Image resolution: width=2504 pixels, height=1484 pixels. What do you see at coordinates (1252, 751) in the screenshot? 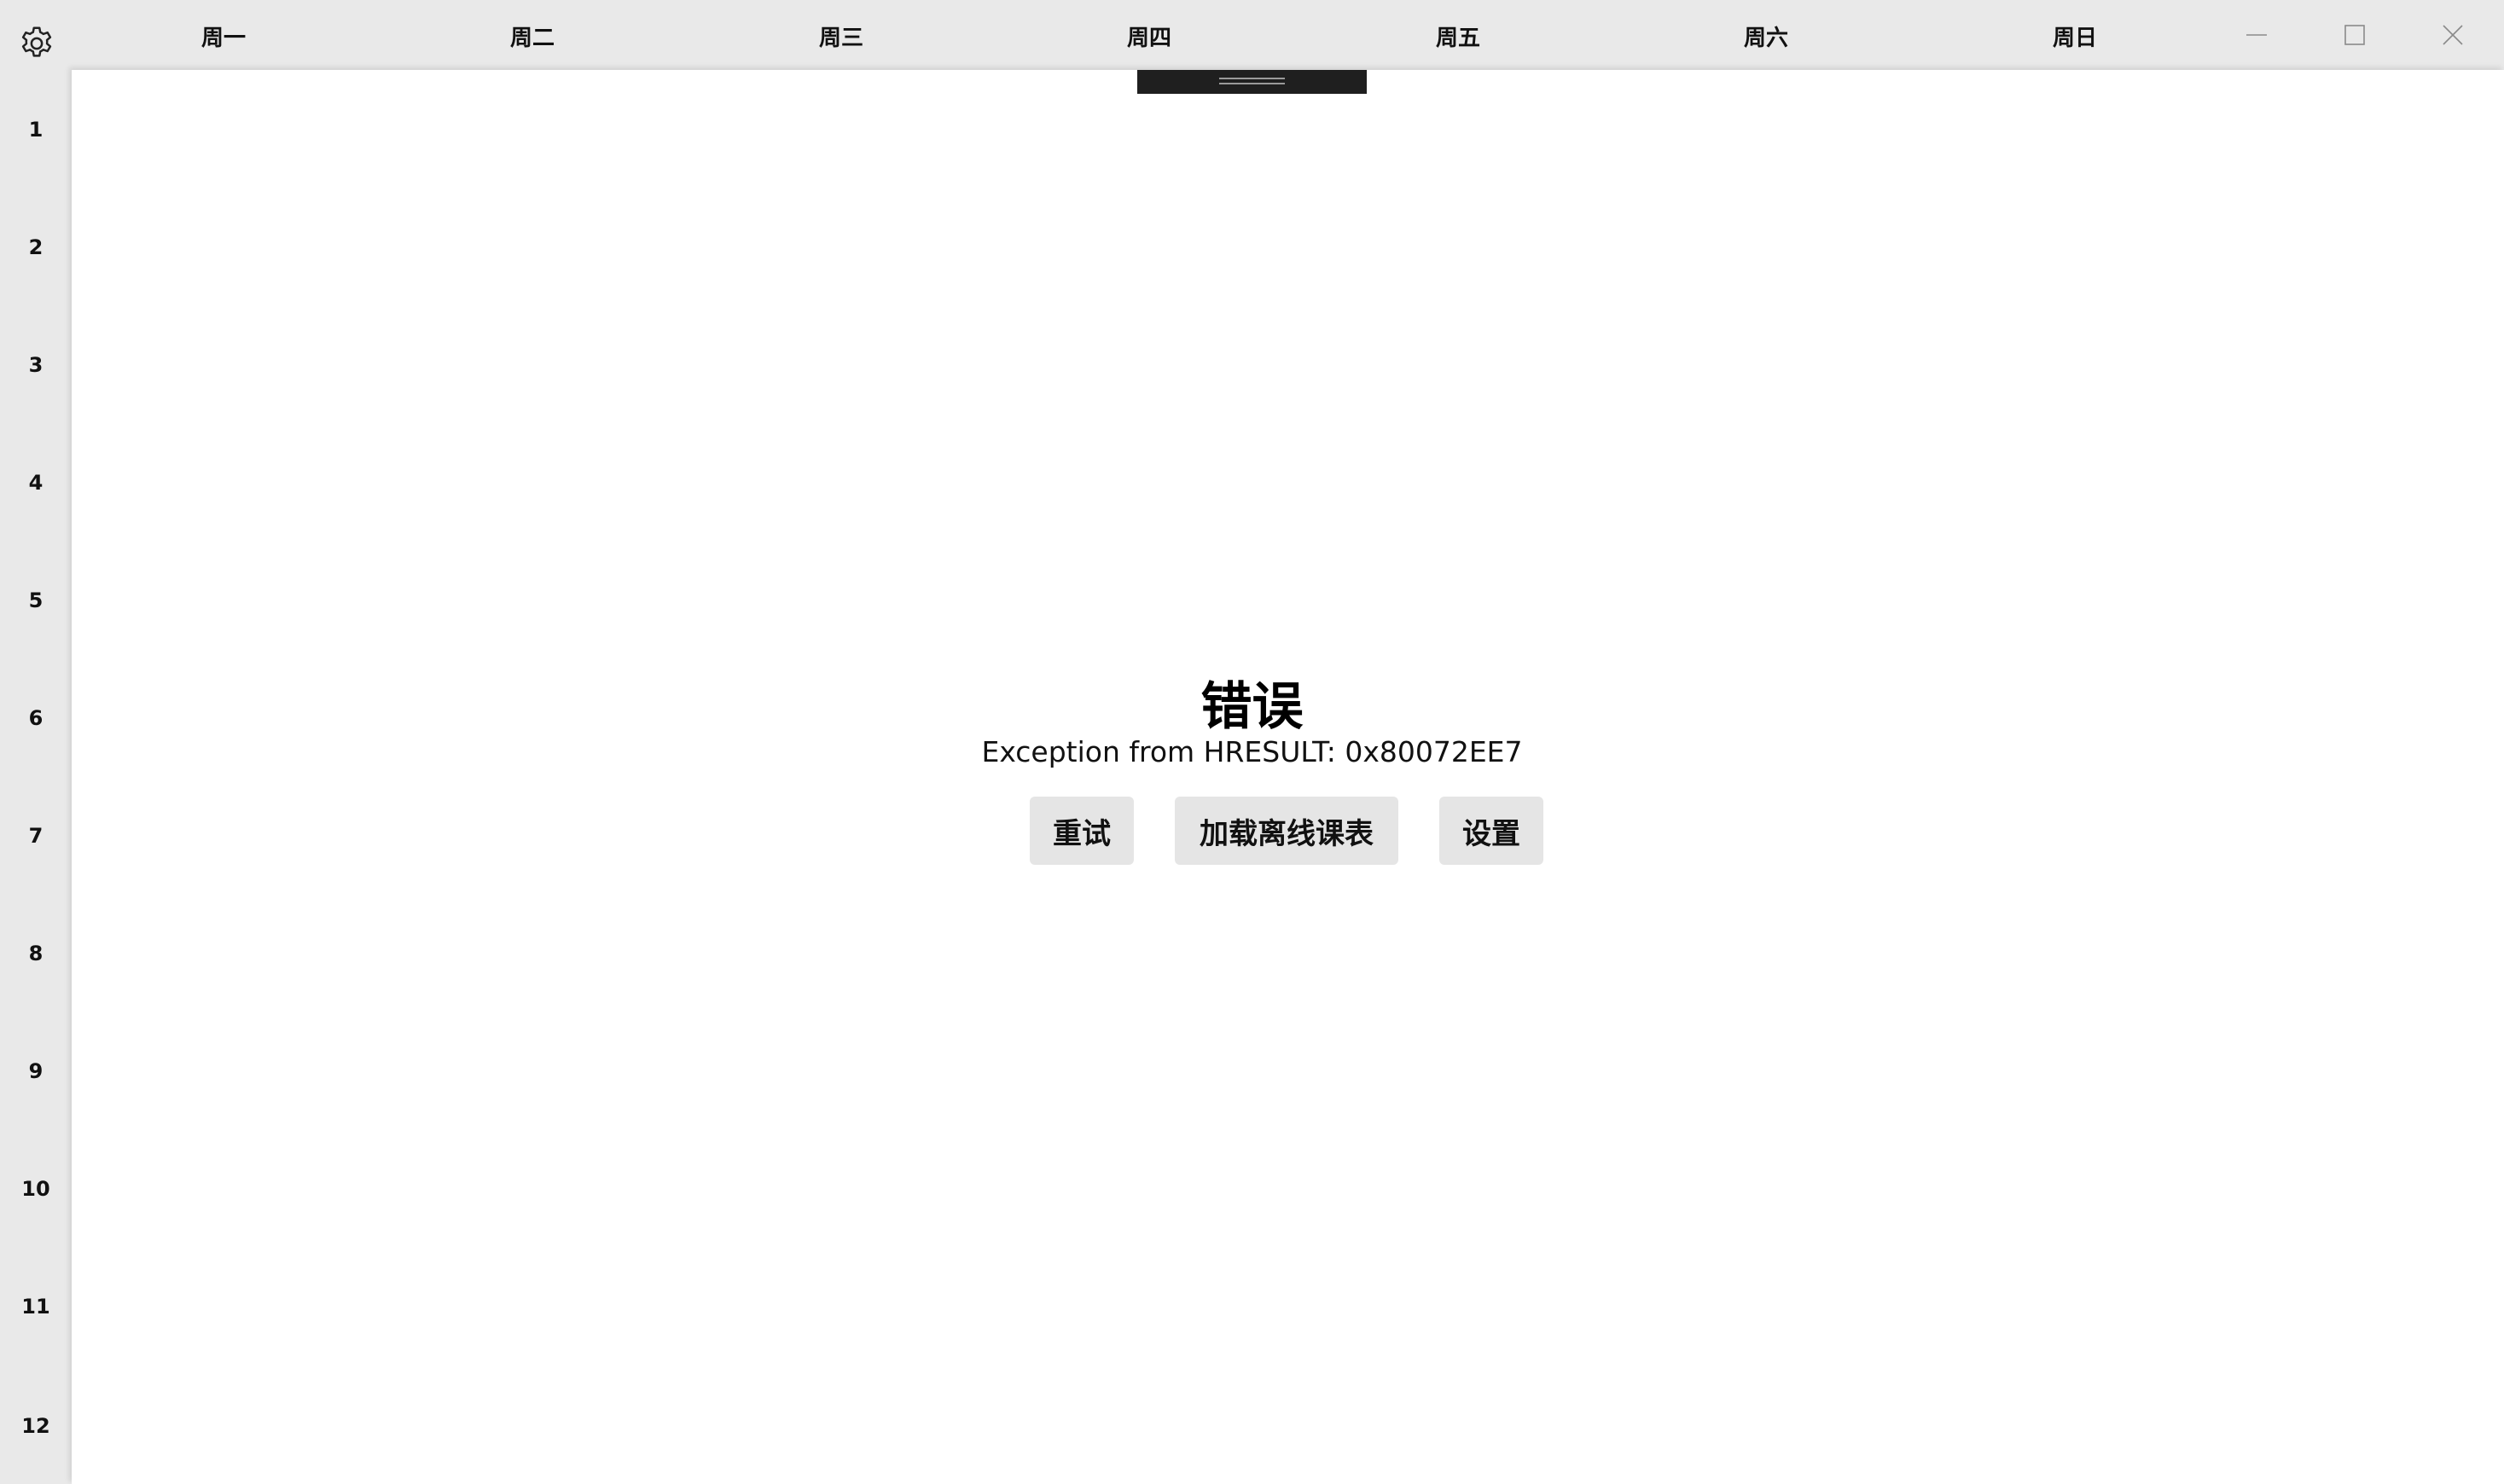
I see `error-message: Exception from HRESULT: 0x80072EE7` at bounding box center [1252, 751].